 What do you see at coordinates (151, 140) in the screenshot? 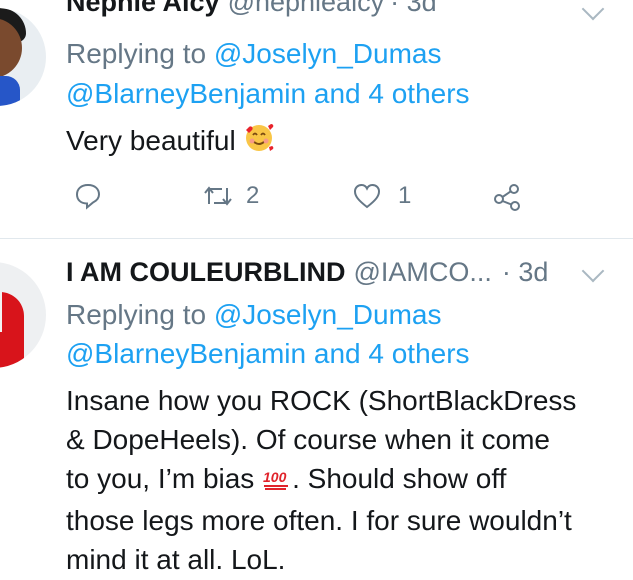
I see `tweet-text-content: Very beautiful` at bounding box center [151, 140].